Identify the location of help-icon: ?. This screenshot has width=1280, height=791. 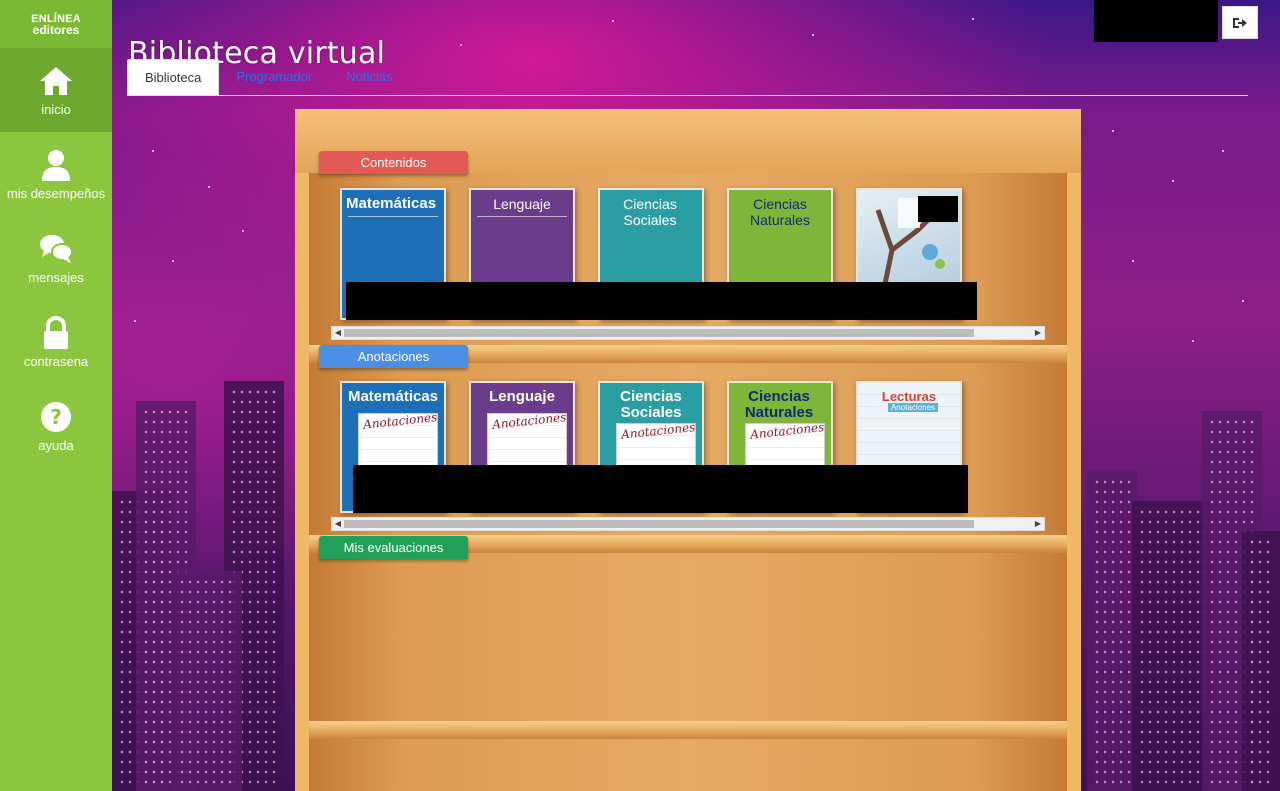
(56, 416).